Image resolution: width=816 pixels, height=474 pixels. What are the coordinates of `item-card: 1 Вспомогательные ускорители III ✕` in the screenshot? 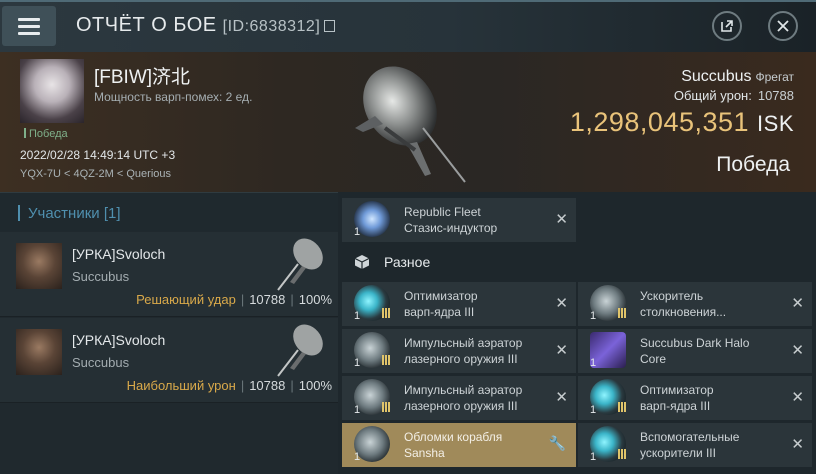 It's located at (695, 445).